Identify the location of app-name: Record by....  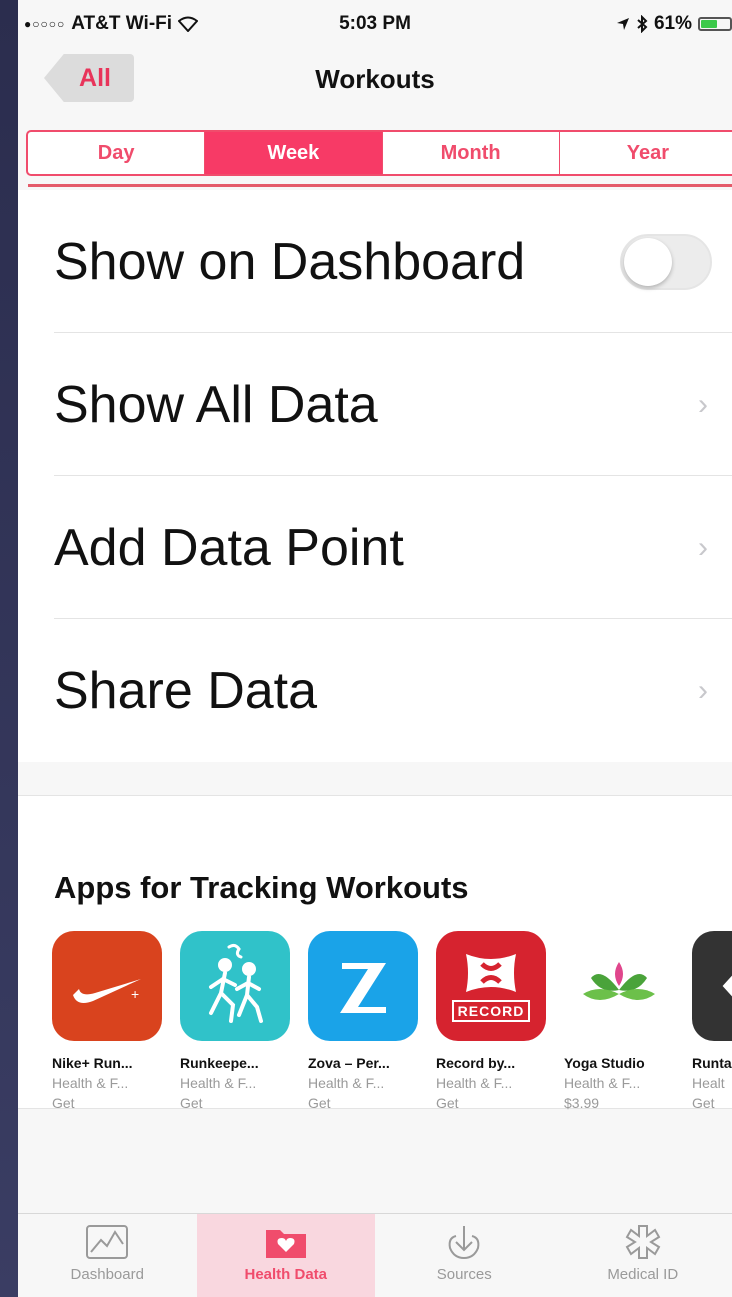
(476, 1063).